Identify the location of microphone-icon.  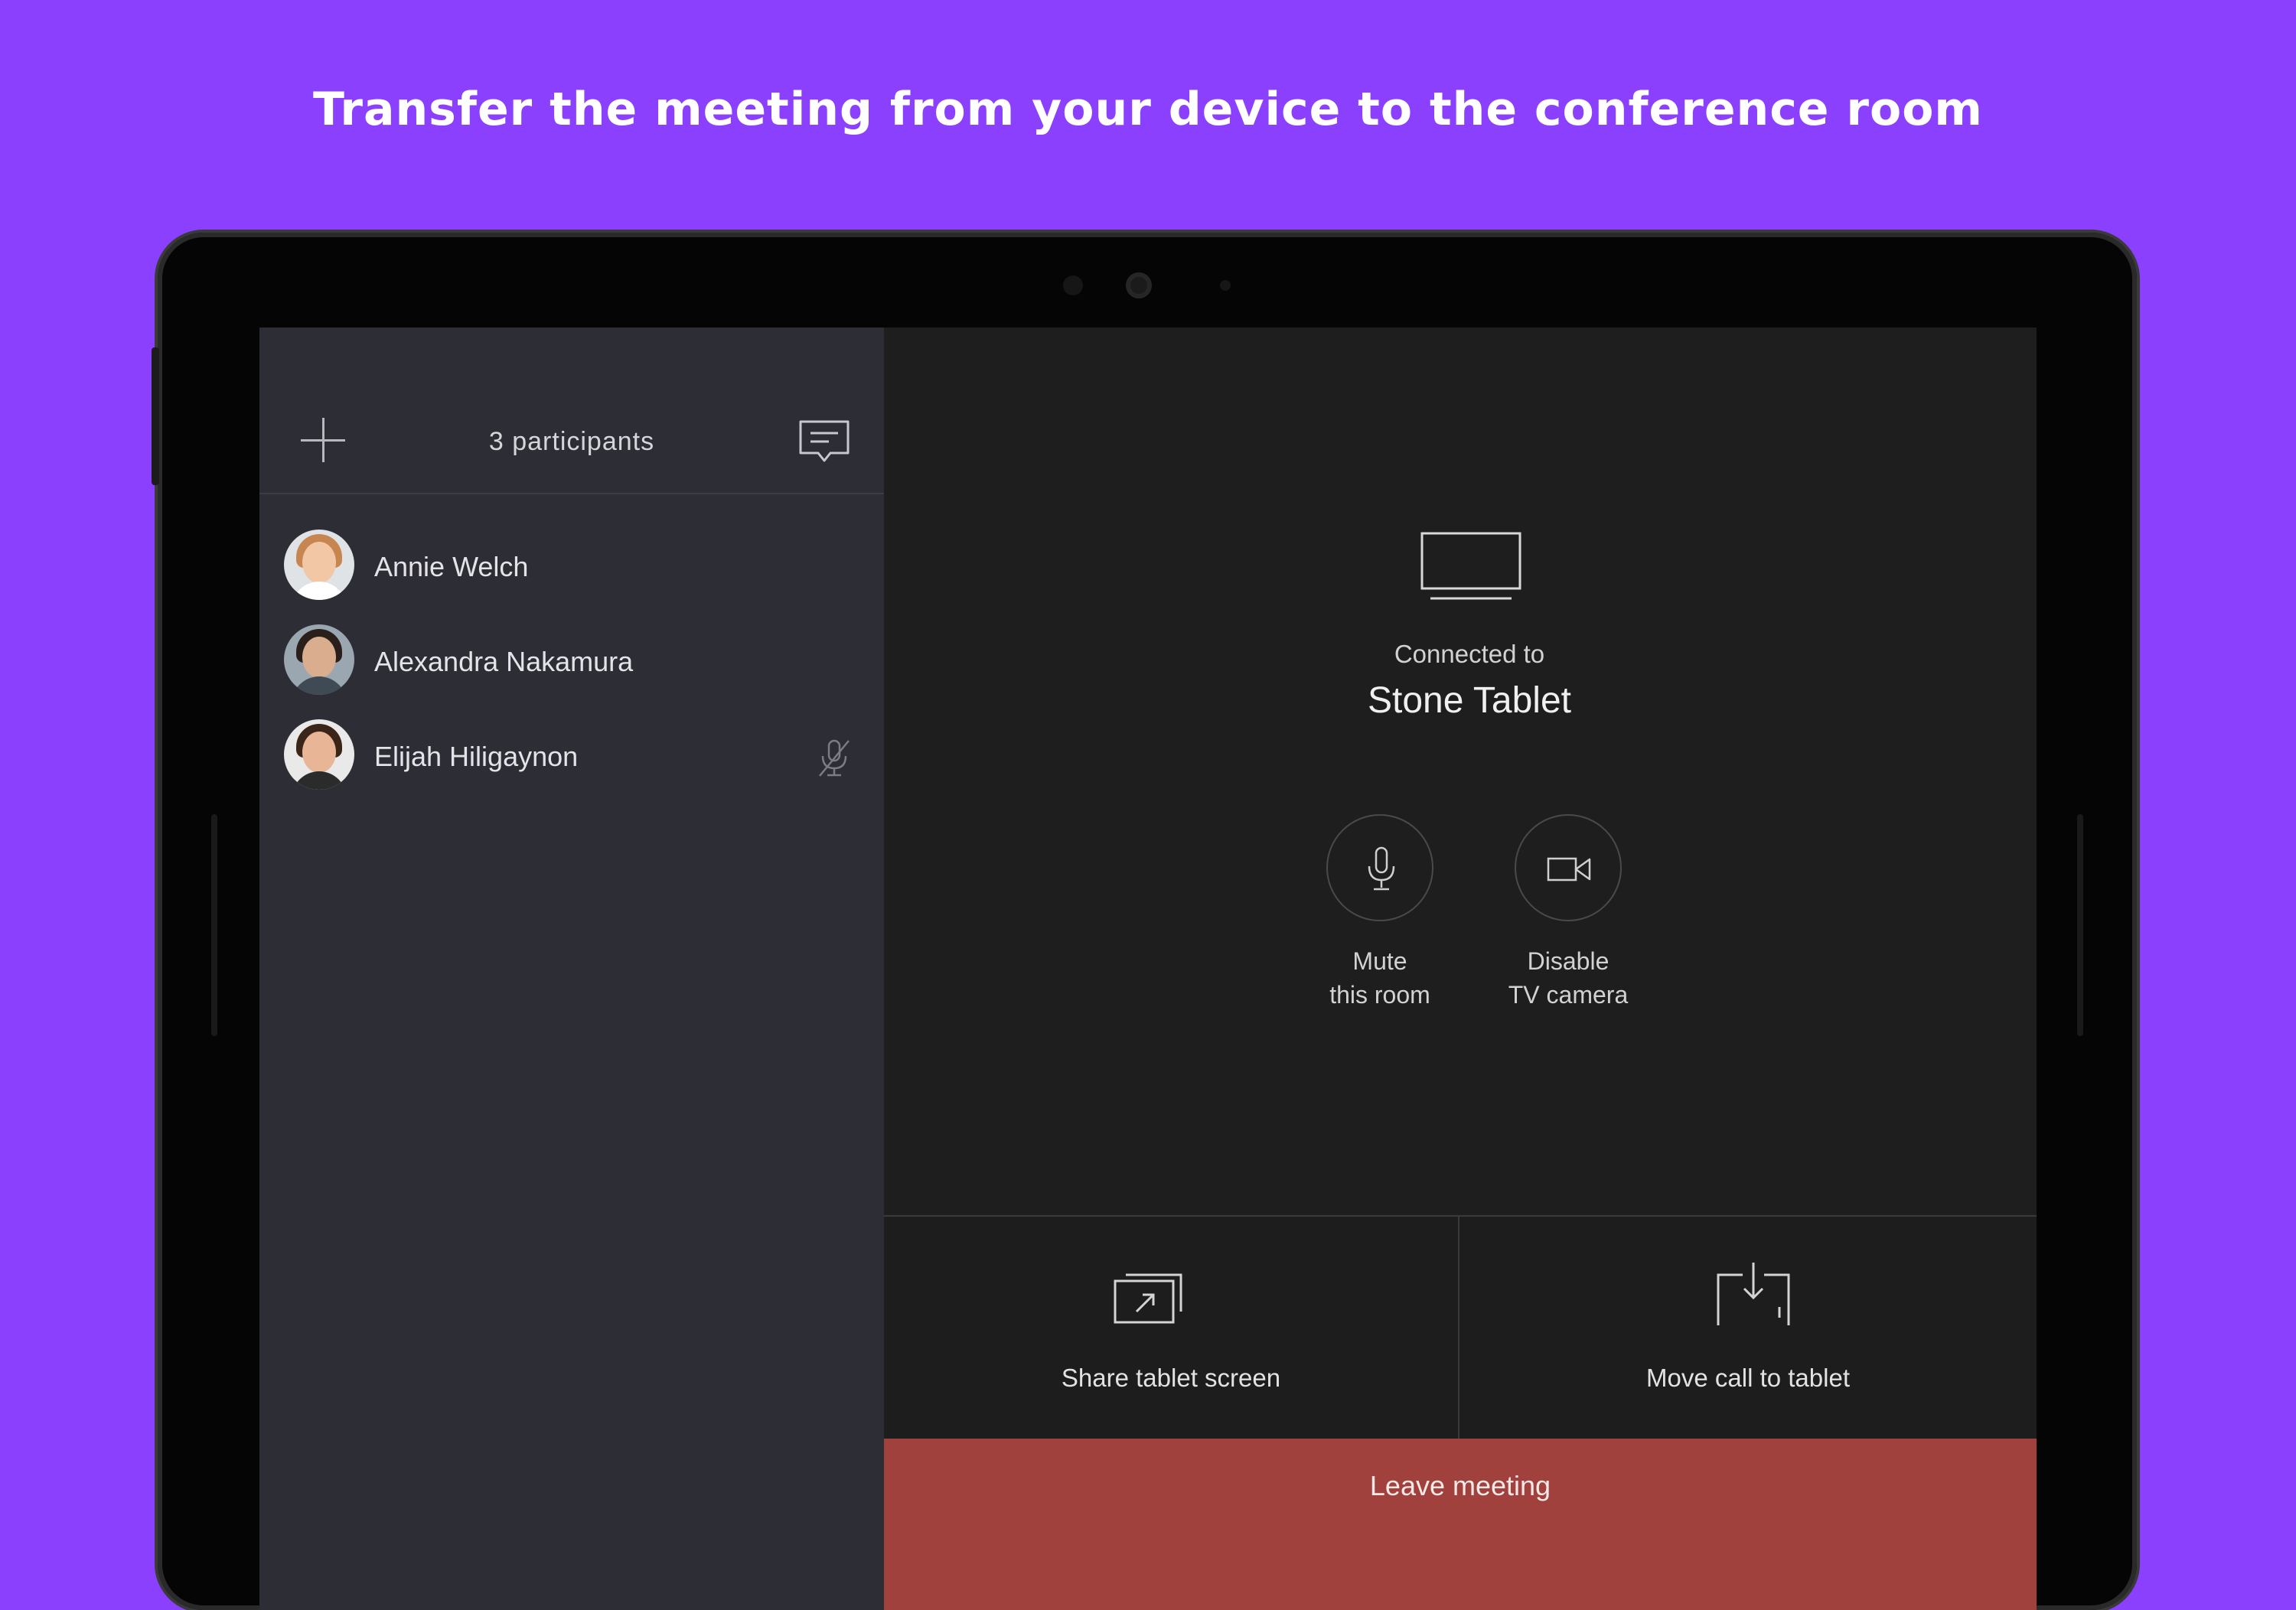
(1381, 869).